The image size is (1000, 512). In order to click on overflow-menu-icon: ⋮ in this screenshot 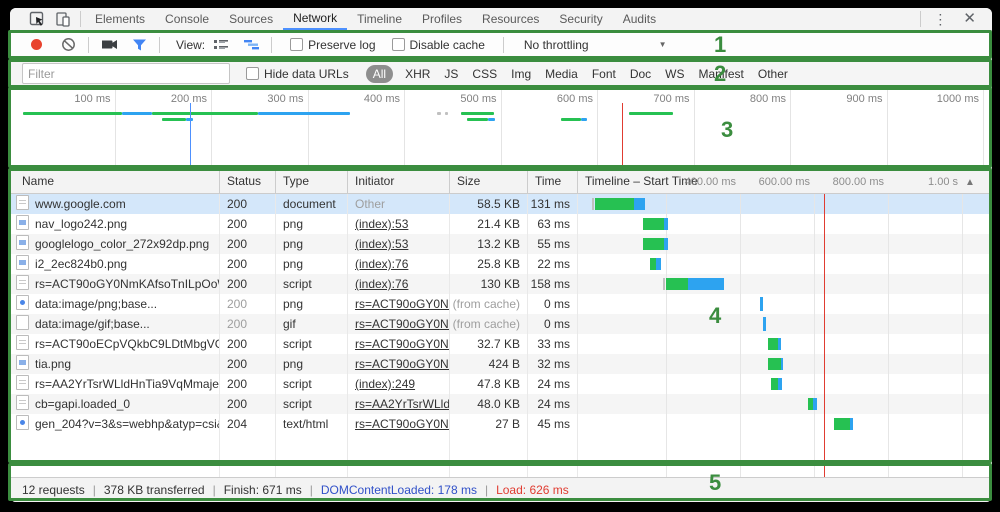, I will do `click(940, 19)`.